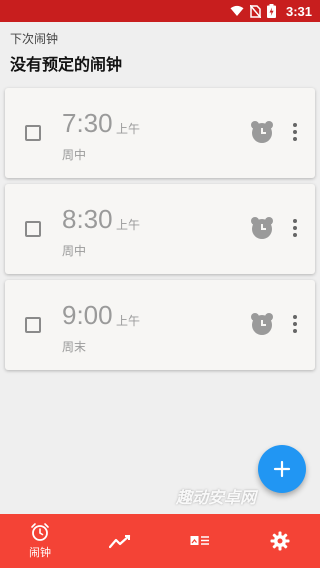 The width and height of the screenshot is (320, 568). I want to click on trend-chart-icon, so click(120, 541).